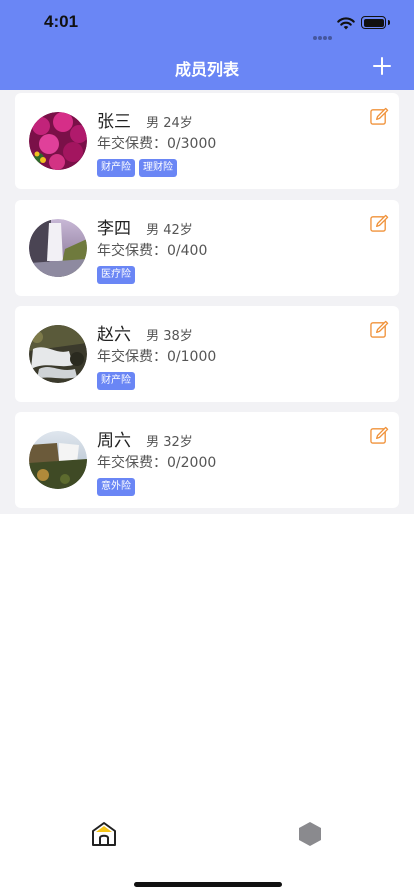 Image resolution: width=414 pixels, height=896 pixels. What do you see at coordinates (178, 442) in the screenshot?
I see `member-age: 32岁` at bounding box center [178, 442].